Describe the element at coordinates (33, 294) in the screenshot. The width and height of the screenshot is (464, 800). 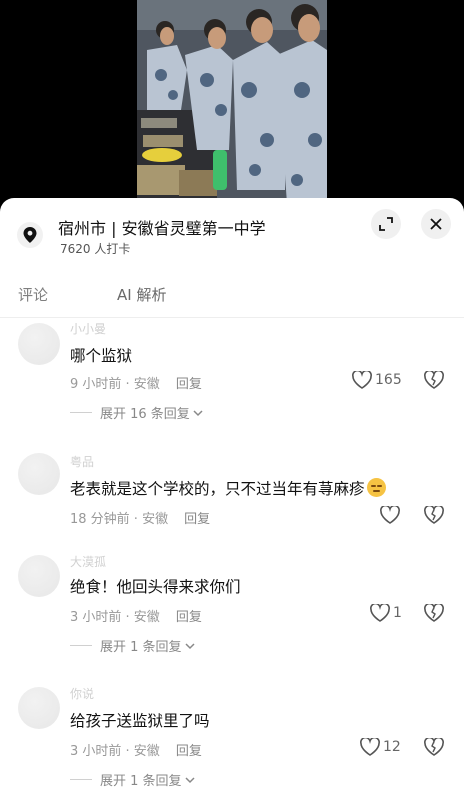
I see `tab-comments: 评论` at that location.